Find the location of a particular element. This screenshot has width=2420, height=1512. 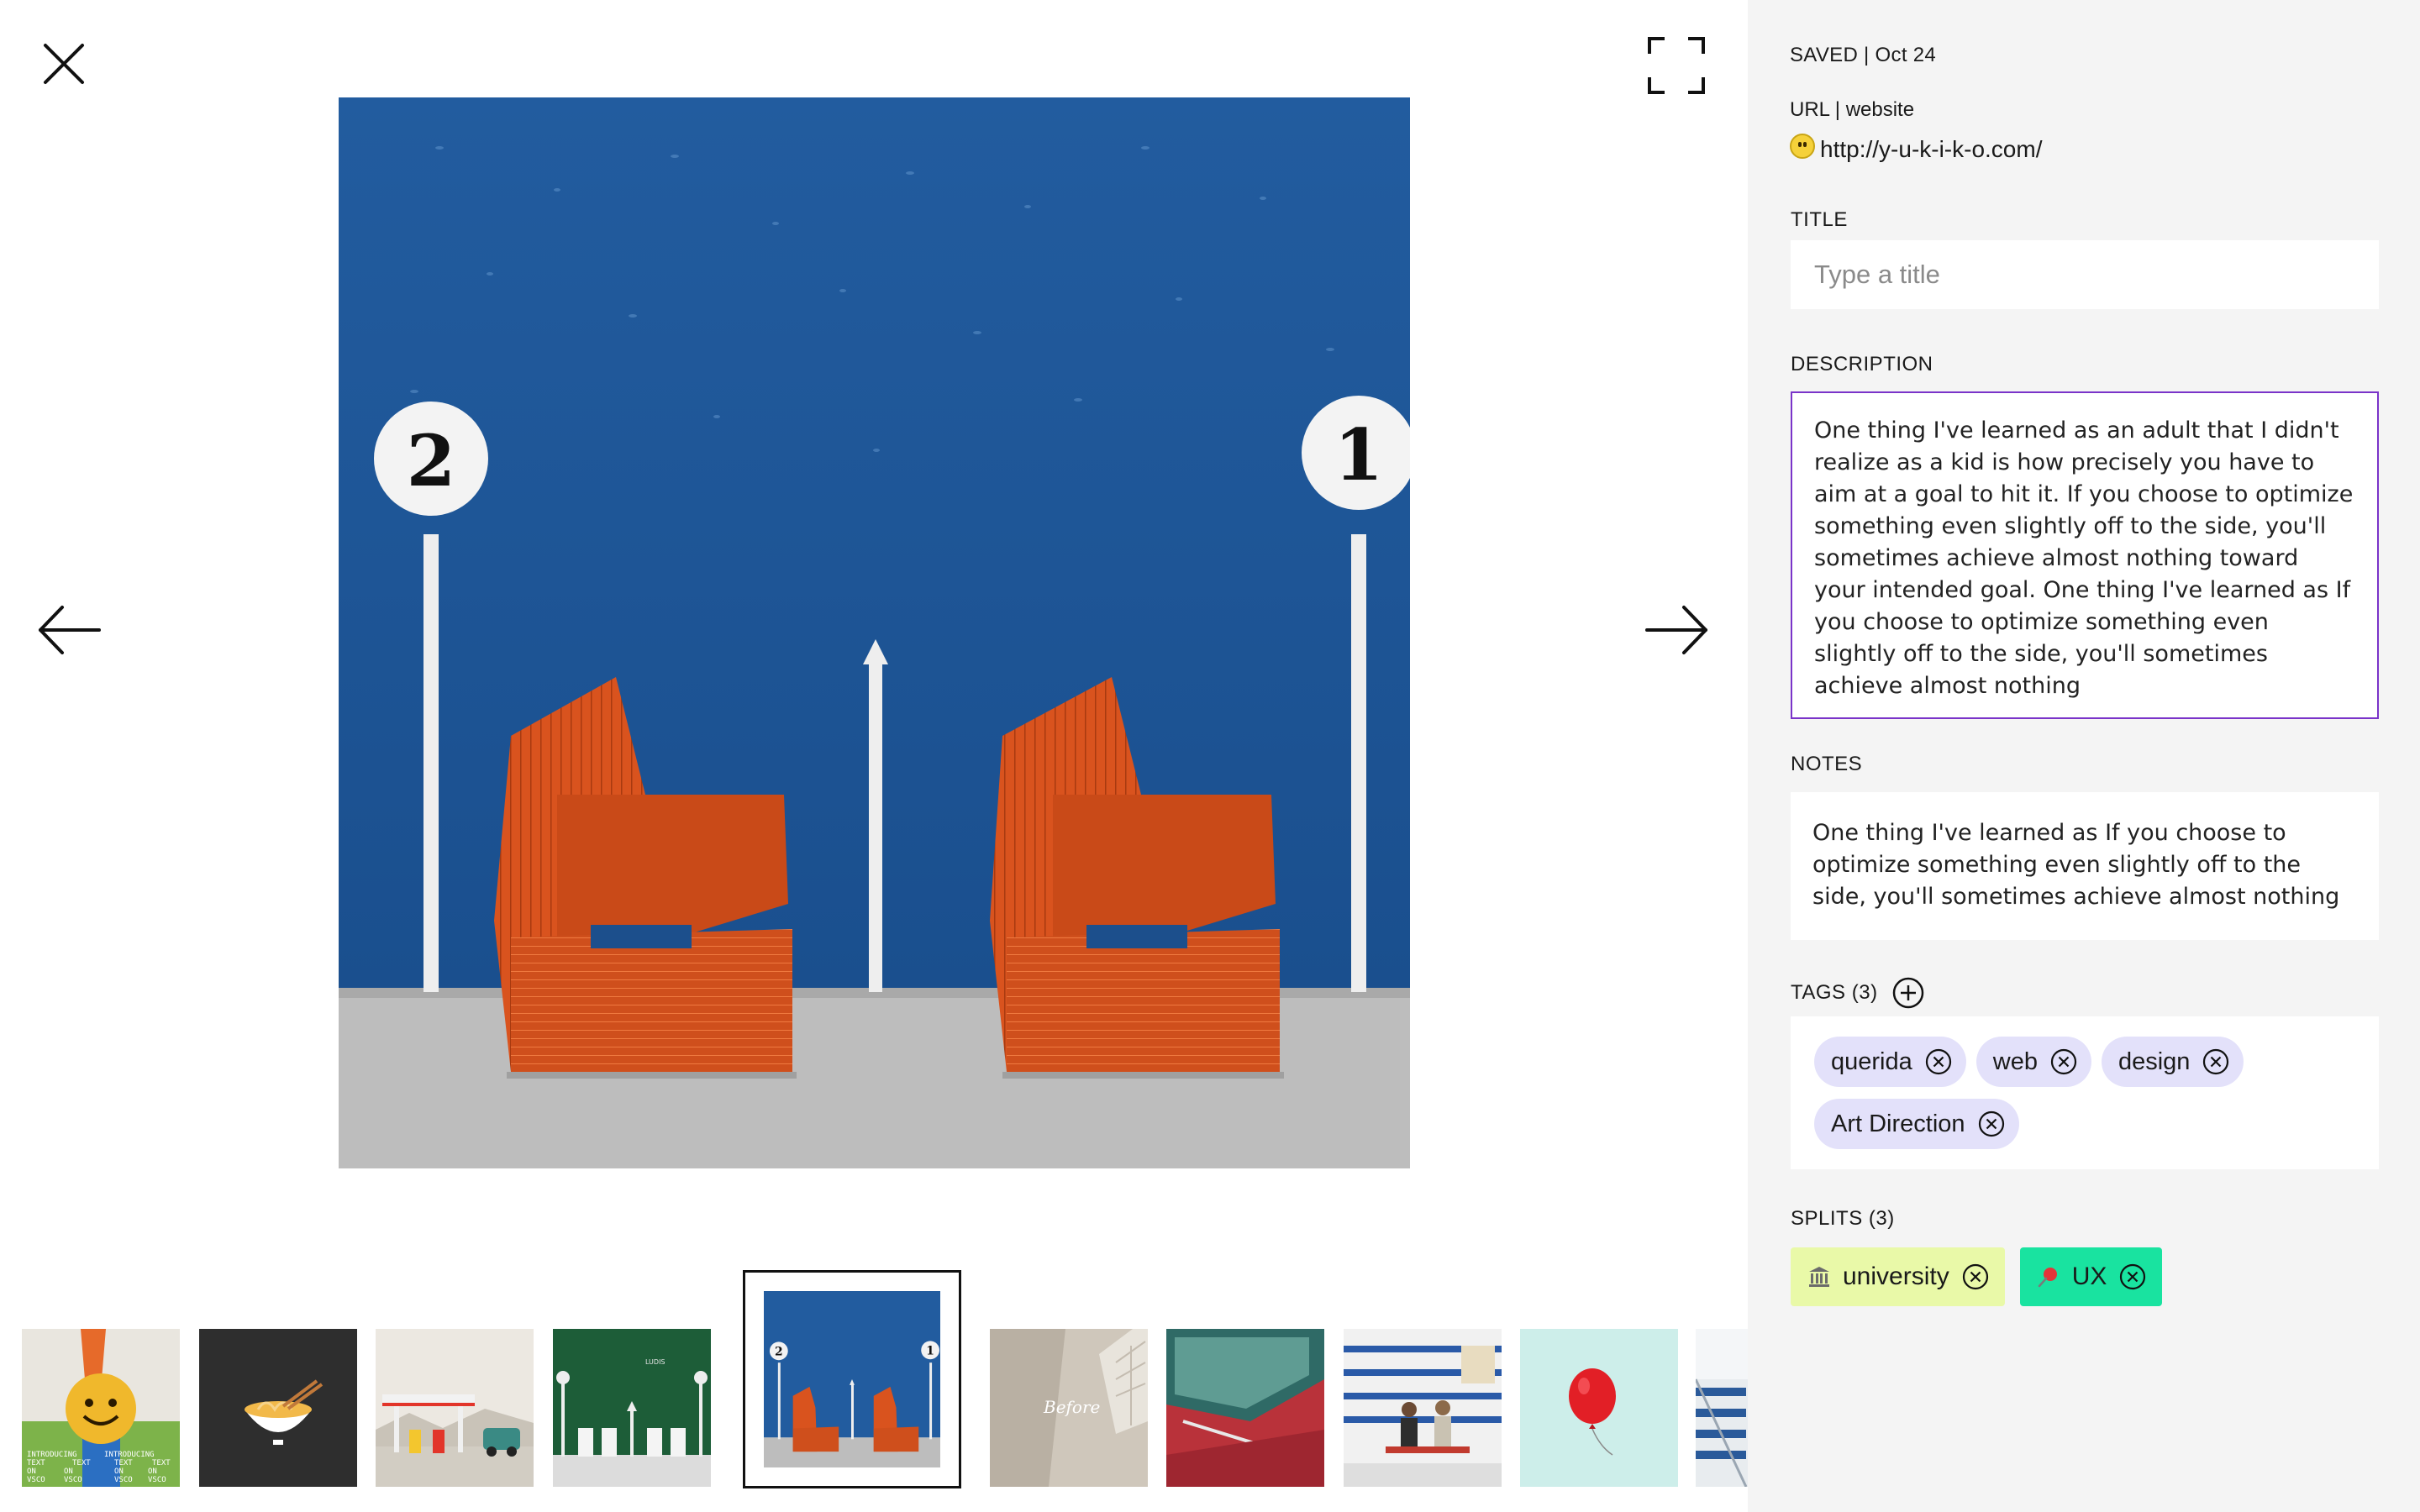

fullscreen-icon is located at coordinates (1677, 65).